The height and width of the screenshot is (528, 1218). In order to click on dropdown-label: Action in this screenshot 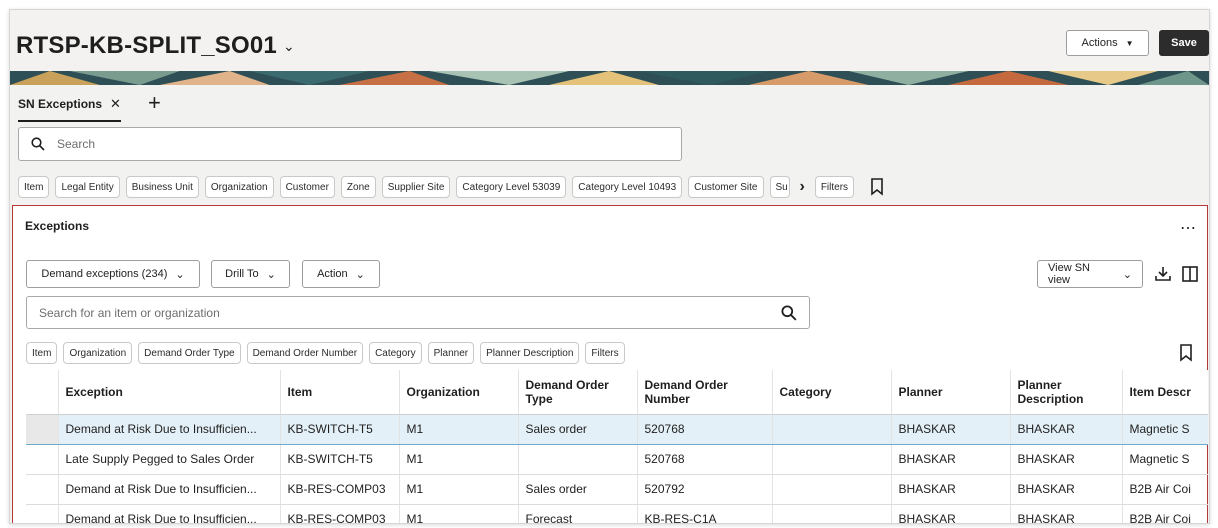, I will do `click(332, 274)`.